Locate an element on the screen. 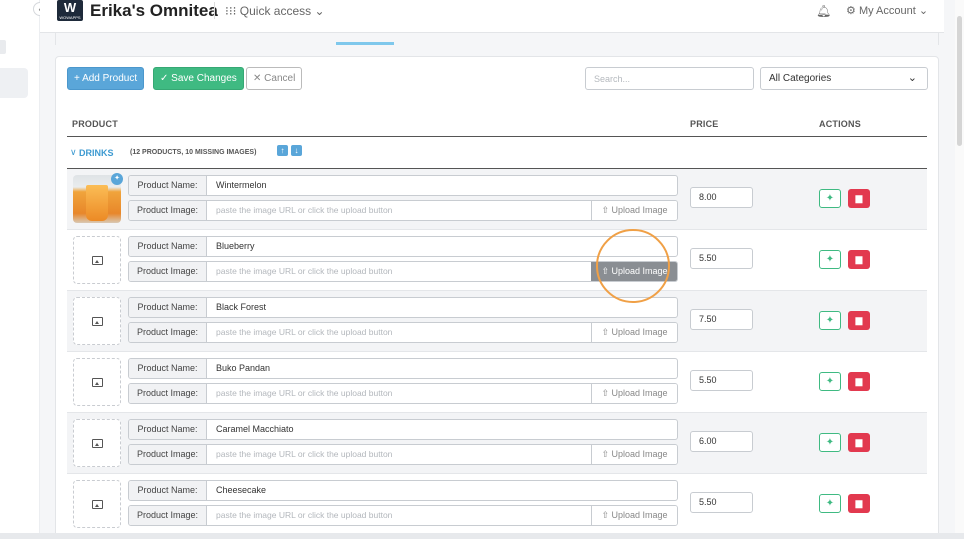 This screenshot has height=539, width=964. gear-icon: ⚙ is located at coordinates (851, 11).